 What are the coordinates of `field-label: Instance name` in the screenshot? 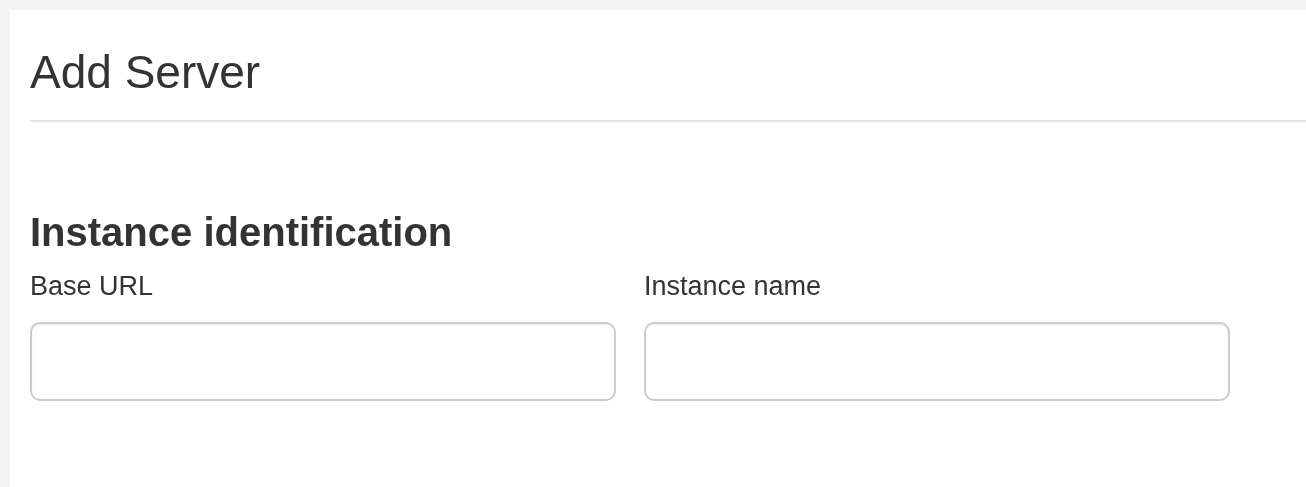 It's located at (733, 286).